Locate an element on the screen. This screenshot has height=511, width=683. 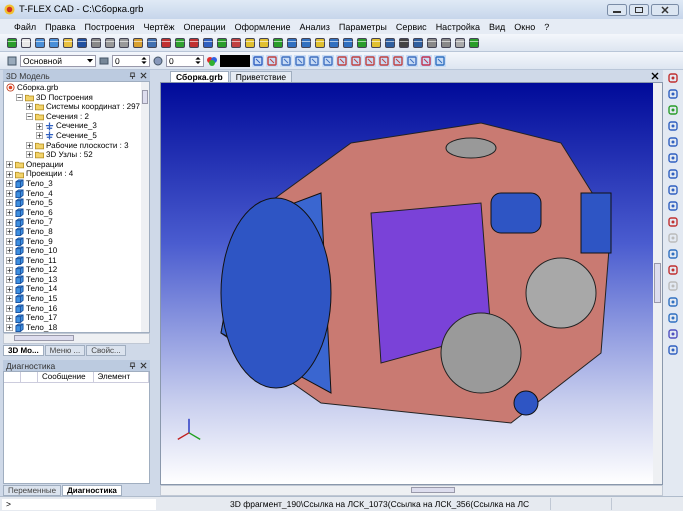
tree-item: Тело_12 is located at coordinates (42, 270).